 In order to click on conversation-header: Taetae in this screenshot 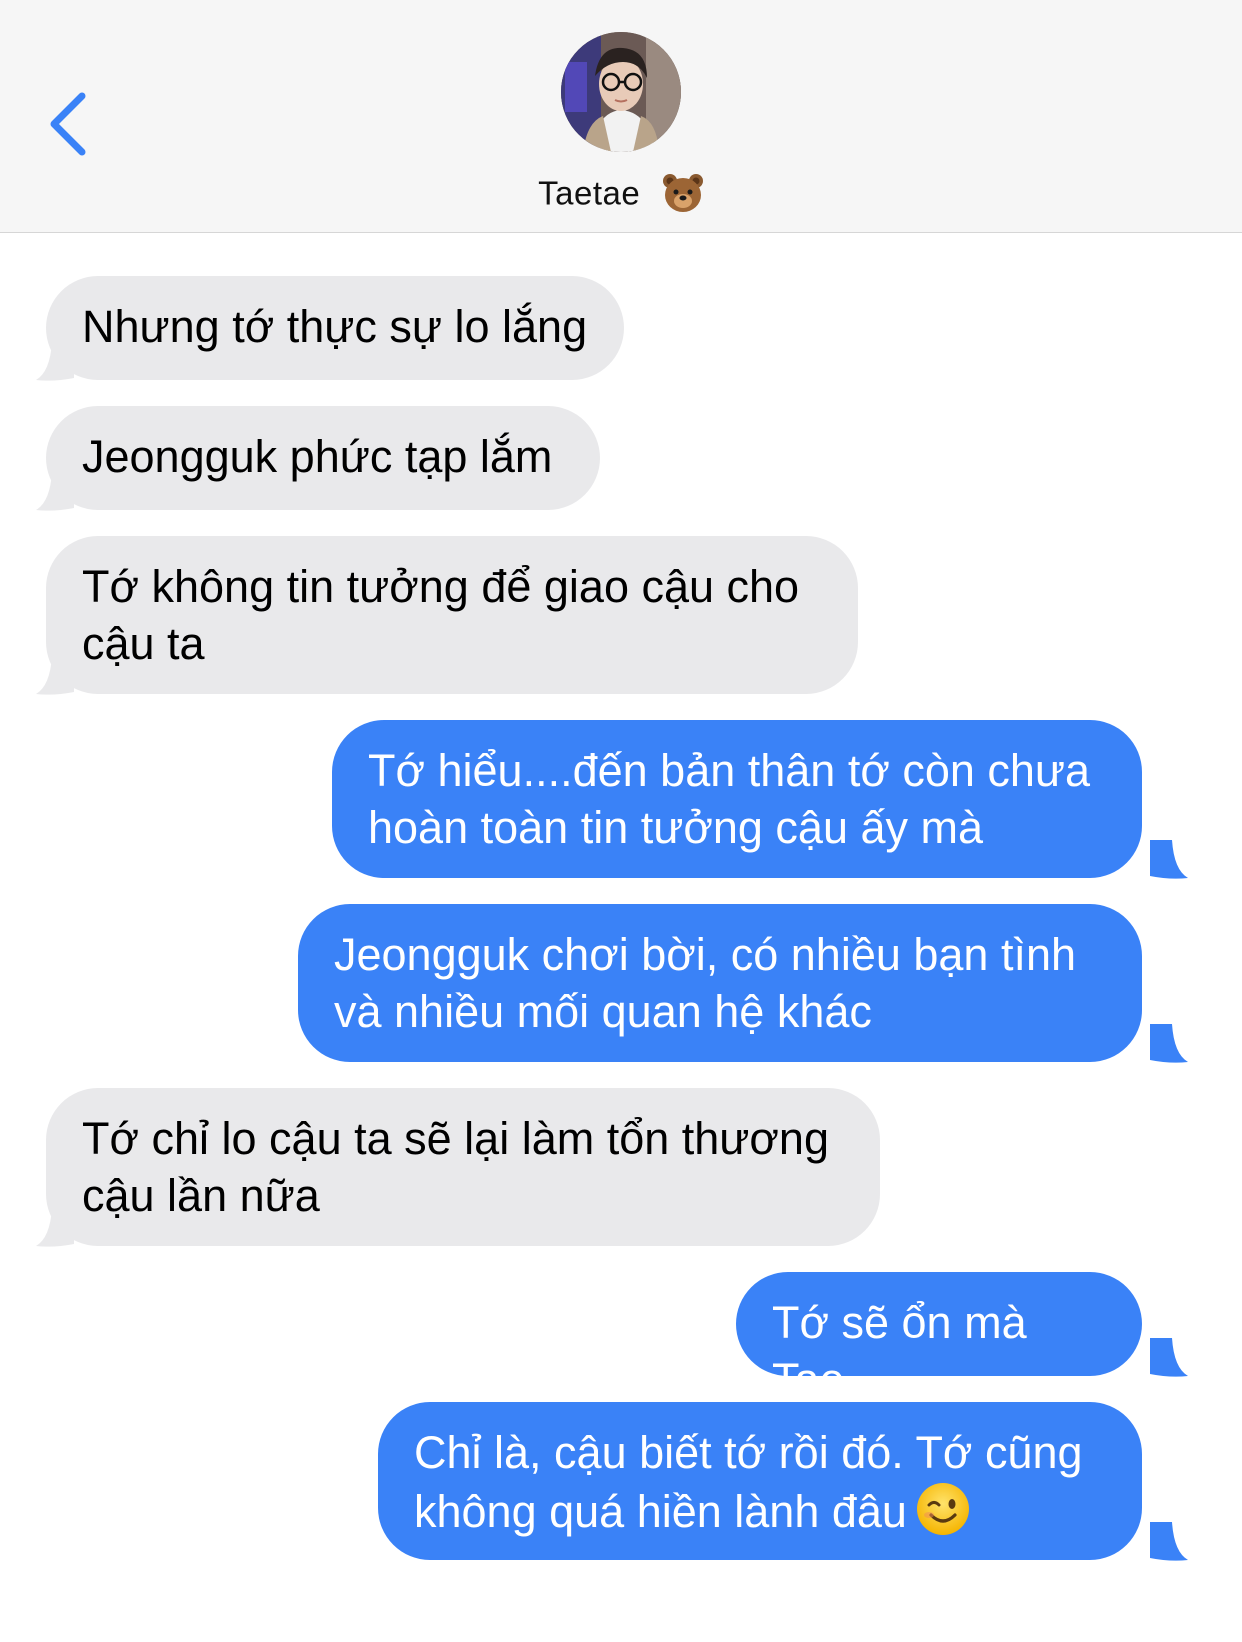, I will do `click(621, 116)`.